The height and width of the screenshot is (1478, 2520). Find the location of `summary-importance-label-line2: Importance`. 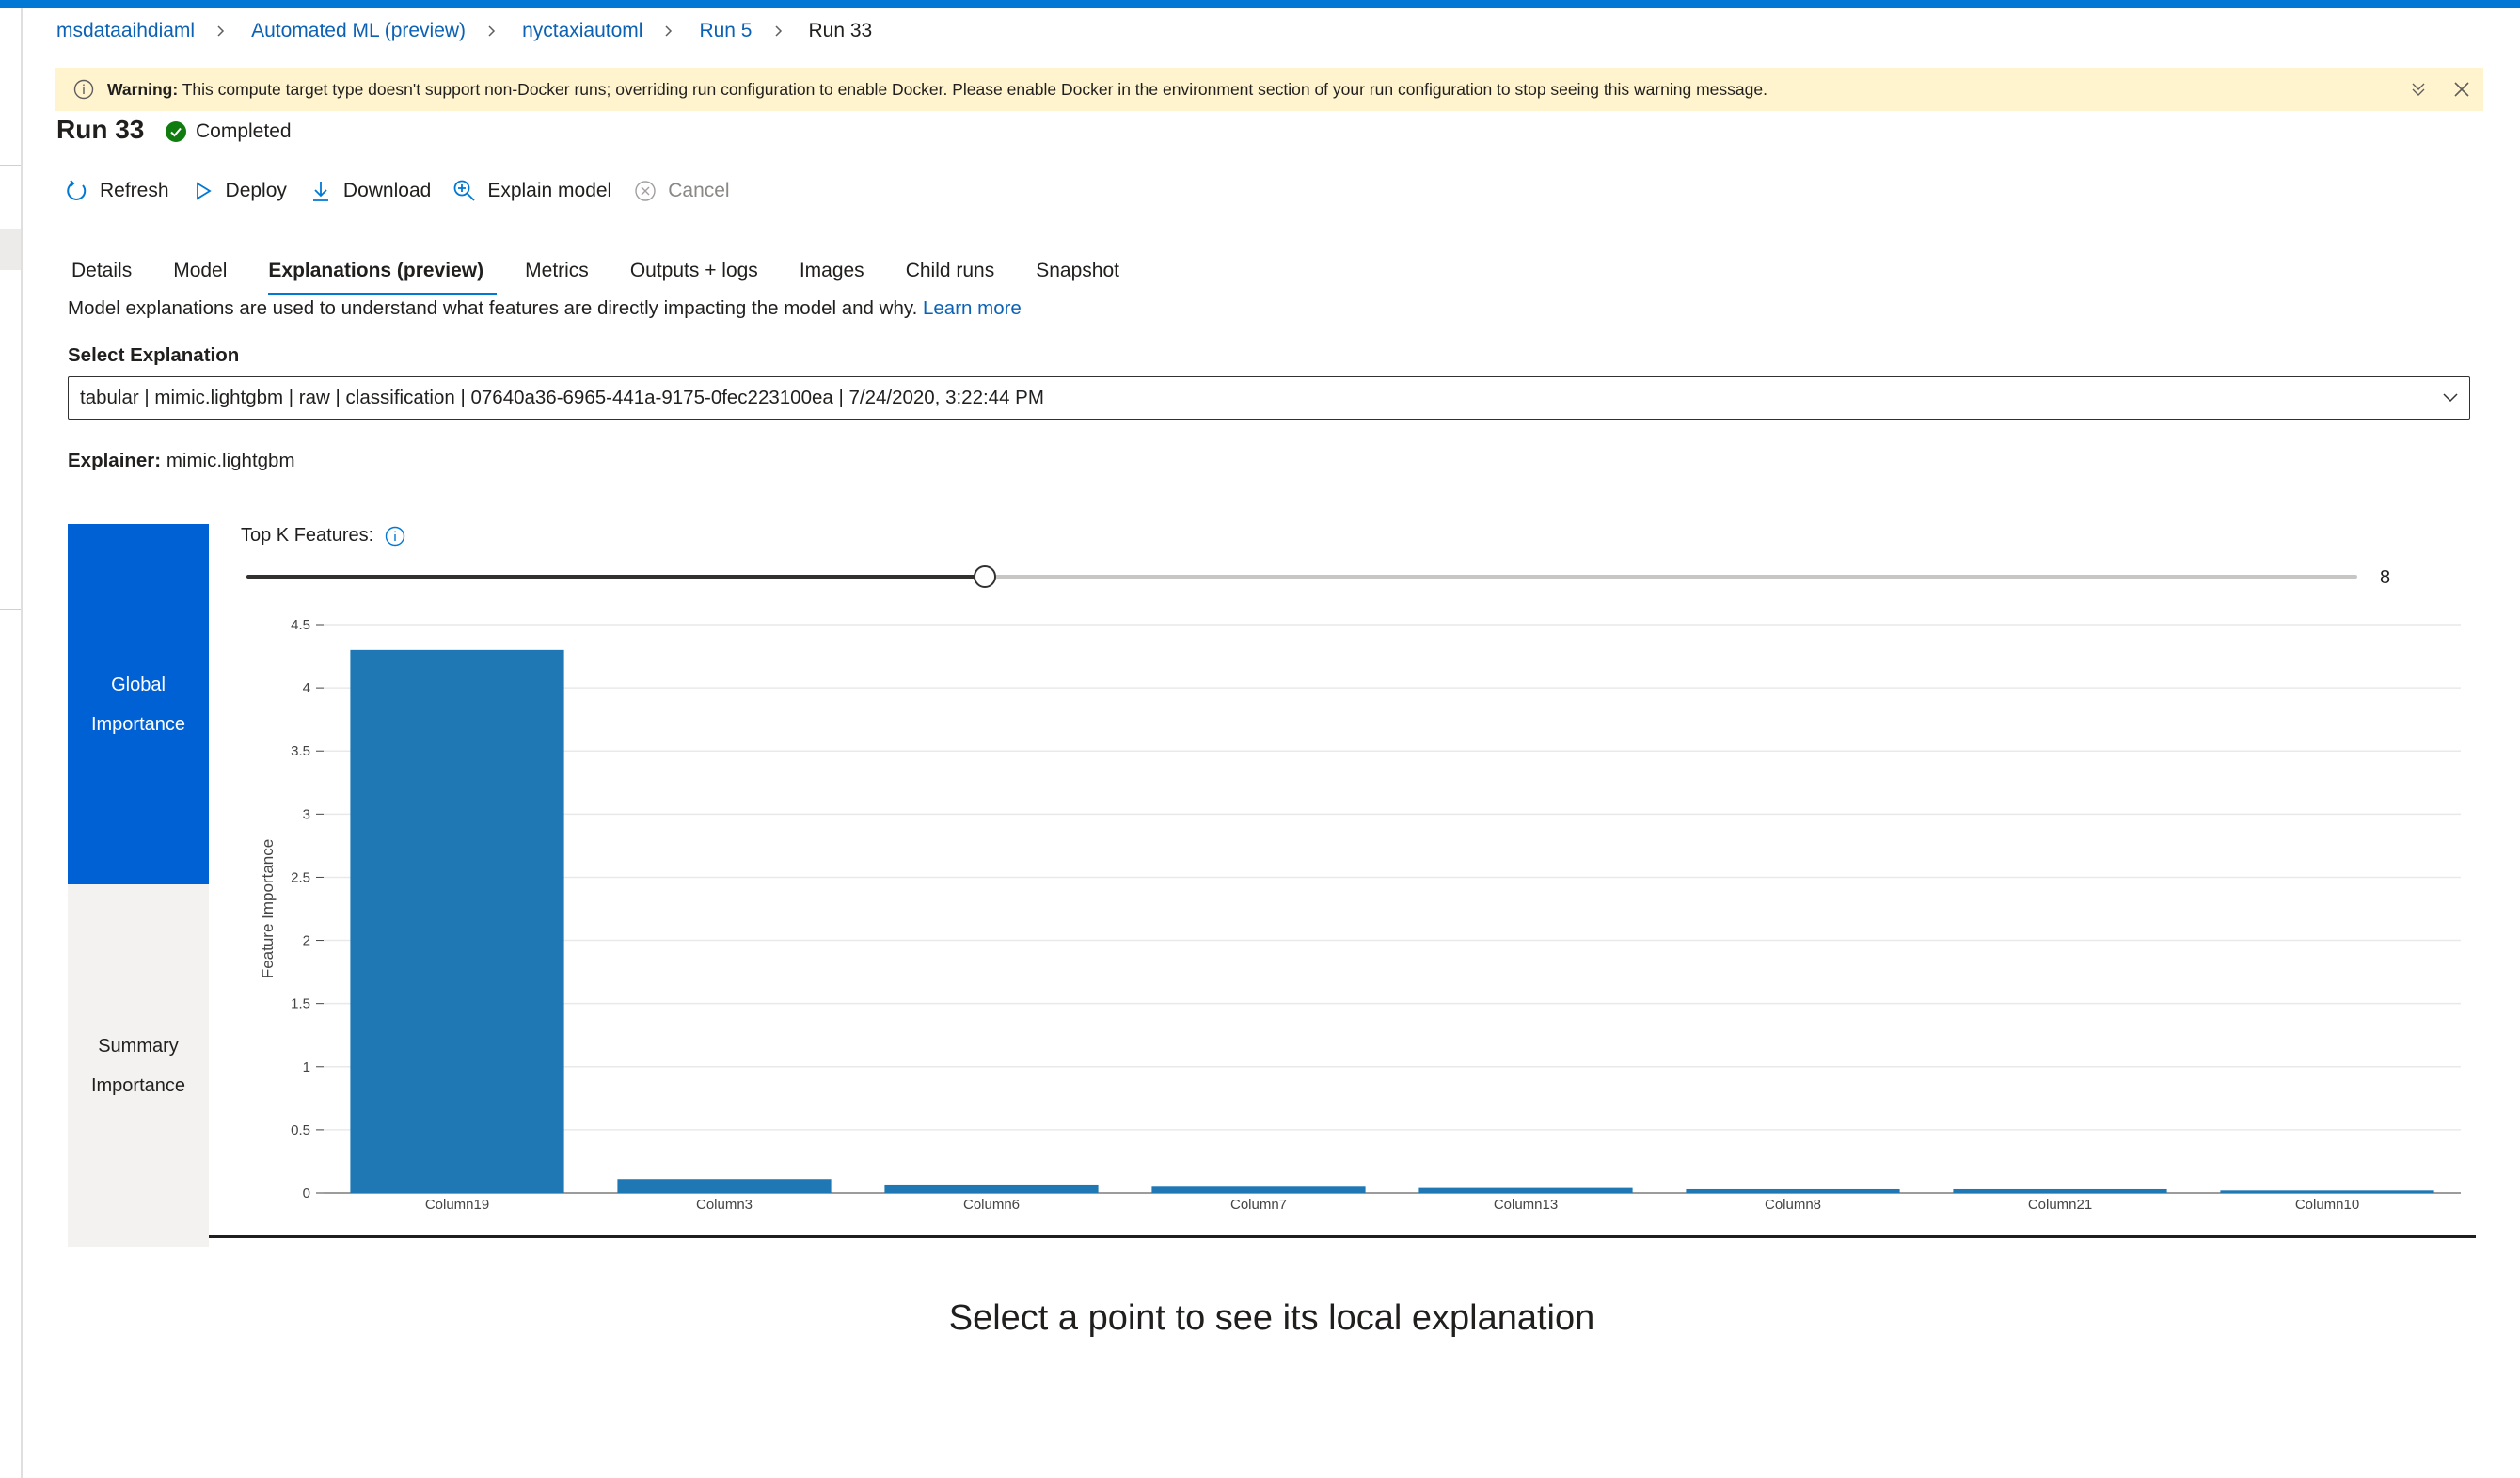

summary-importance-label-line2: Importance is located at coordinates (138, 1085).